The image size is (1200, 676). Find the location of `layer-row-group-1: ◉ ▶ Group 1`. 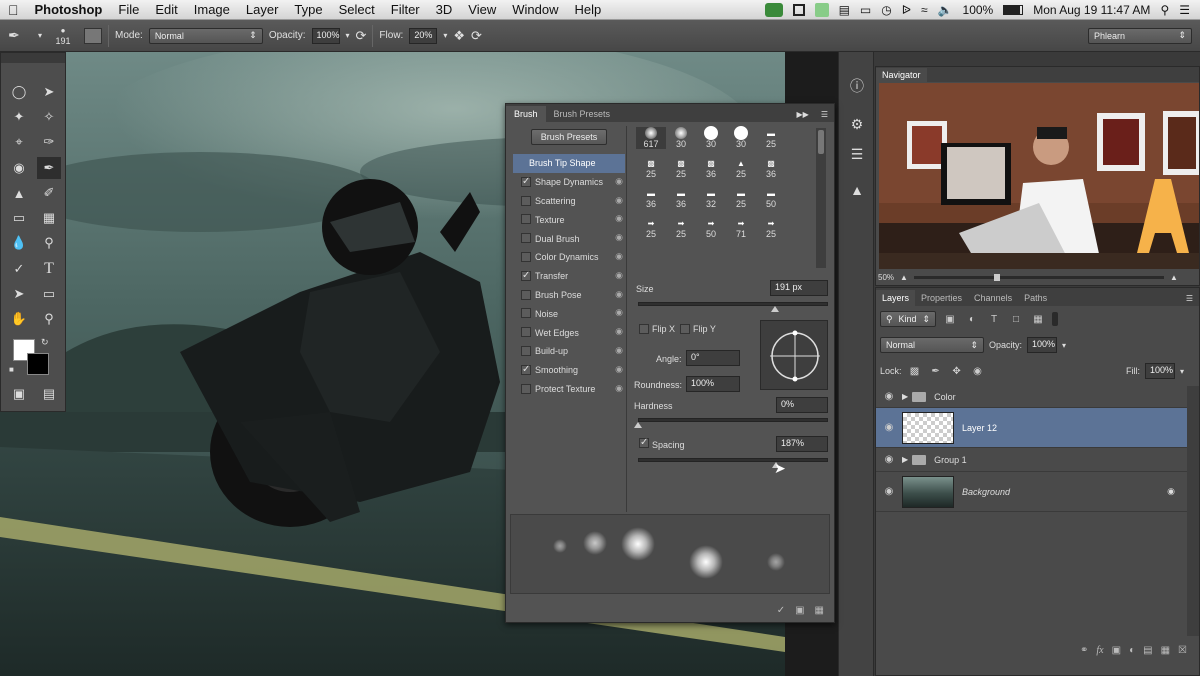

layer-row-group-1: ◉ ▶ Group 1 is located at coordinates (1031, 460).